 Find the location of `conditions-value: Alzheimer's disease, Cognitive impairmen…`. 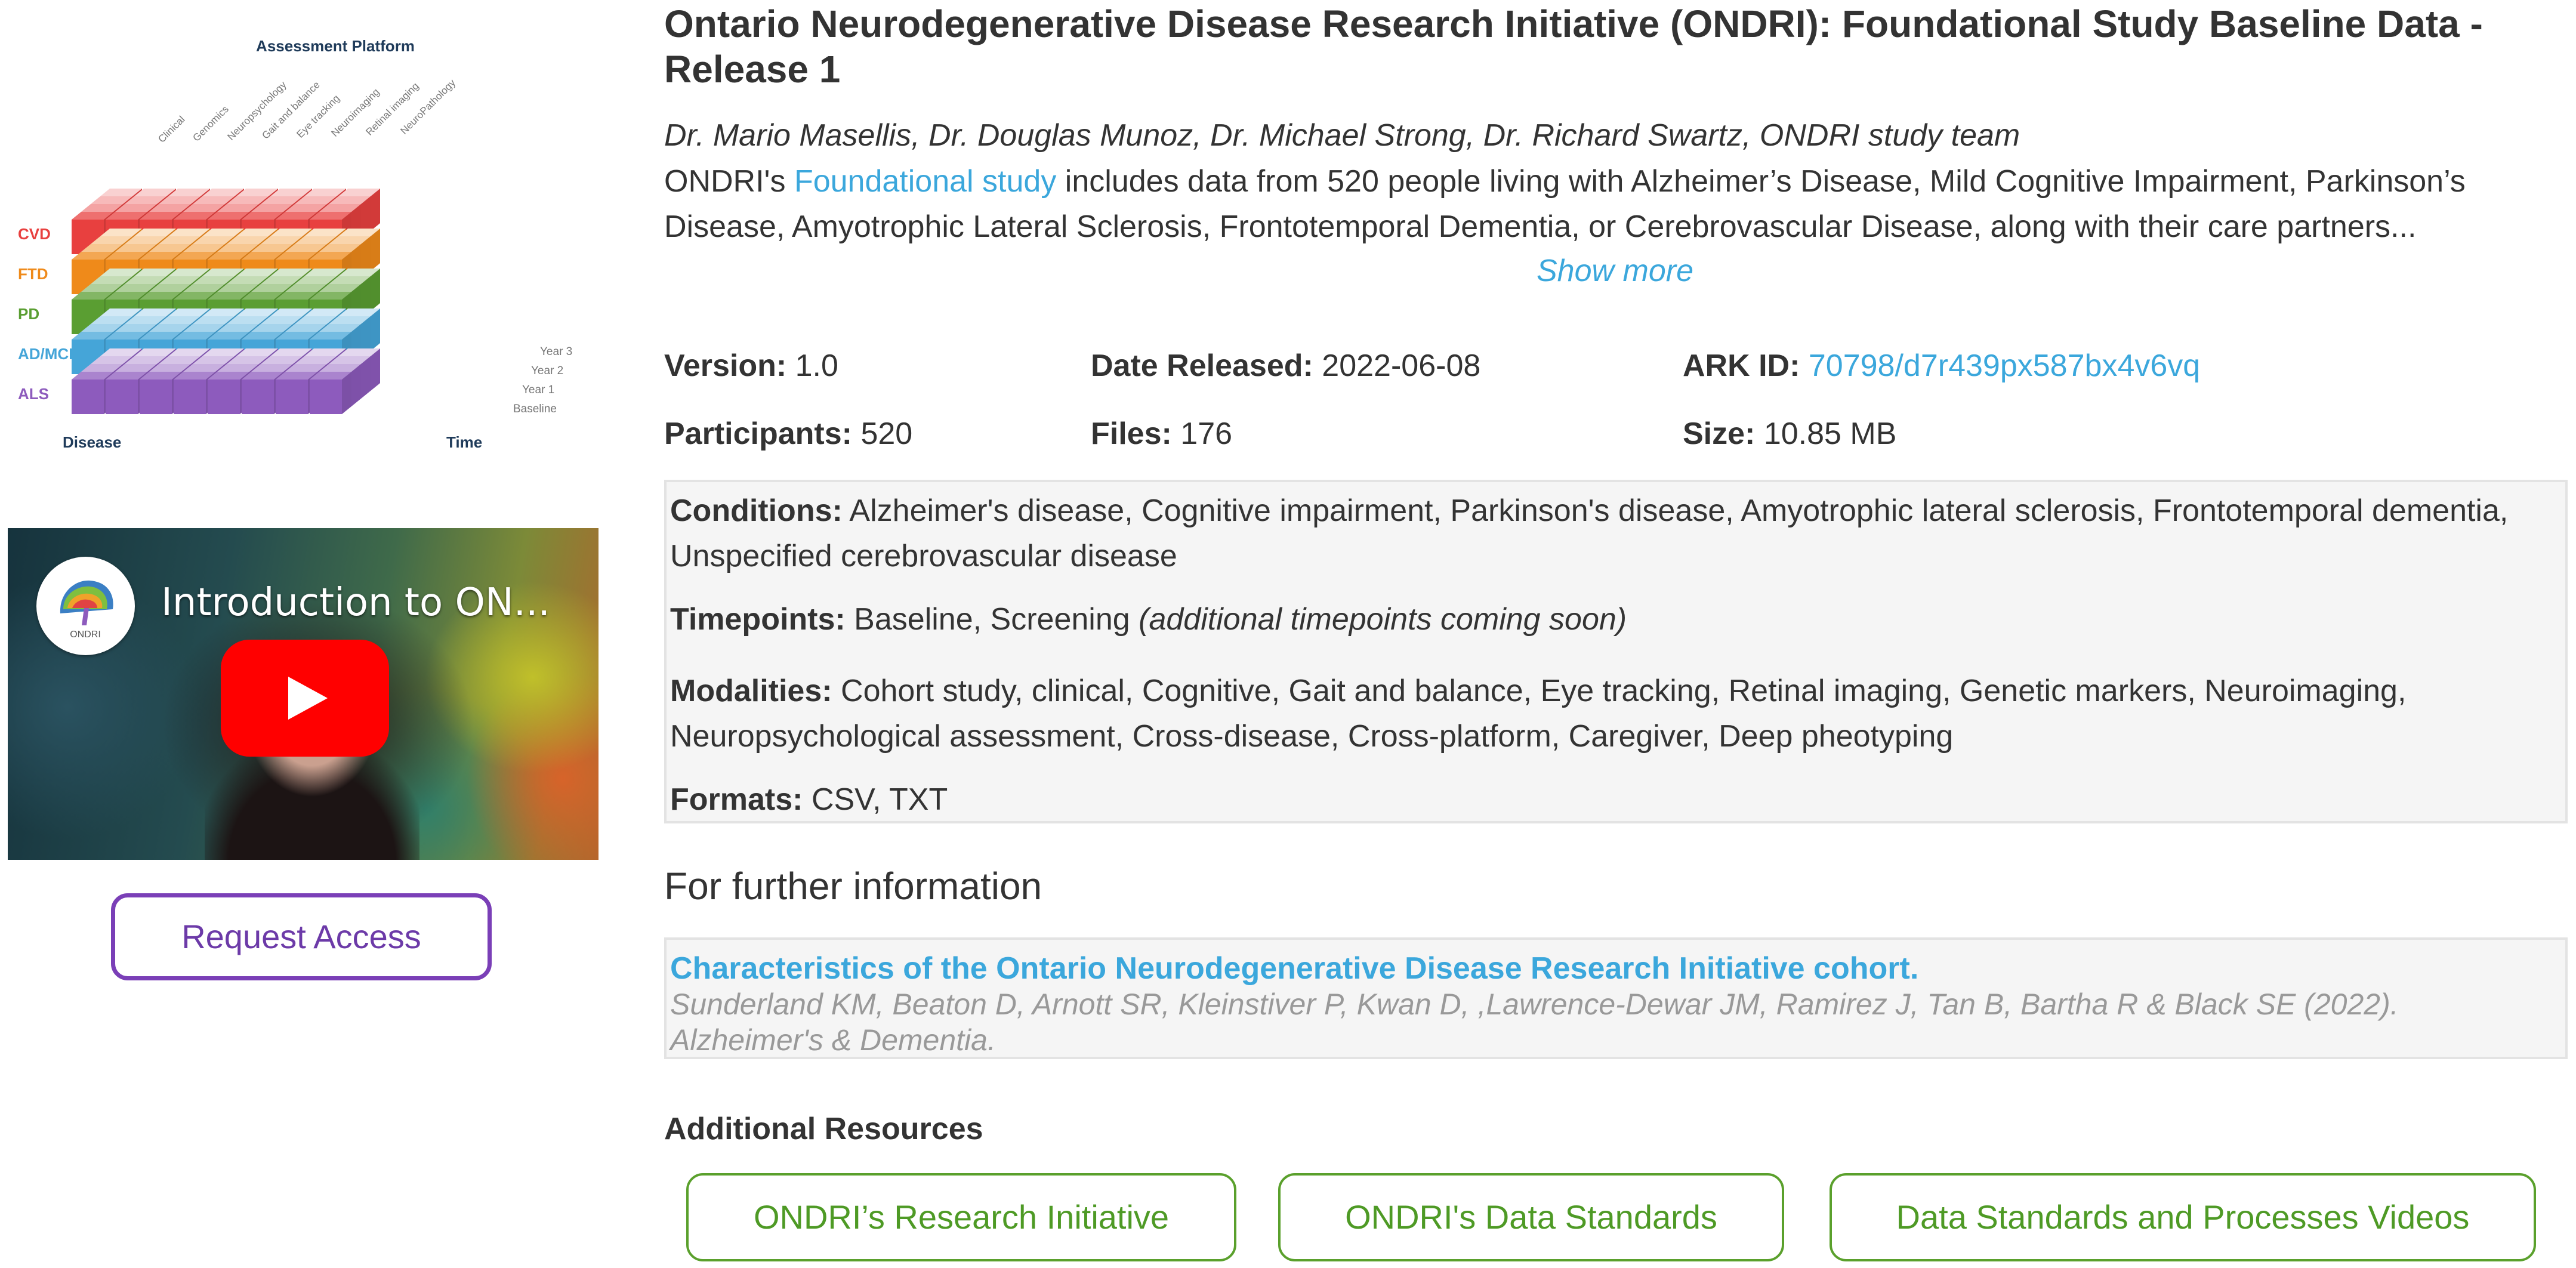

conditions-value: Alzheimer's disease, Cognitive impairmen… is located at coordinates (1589, 533).